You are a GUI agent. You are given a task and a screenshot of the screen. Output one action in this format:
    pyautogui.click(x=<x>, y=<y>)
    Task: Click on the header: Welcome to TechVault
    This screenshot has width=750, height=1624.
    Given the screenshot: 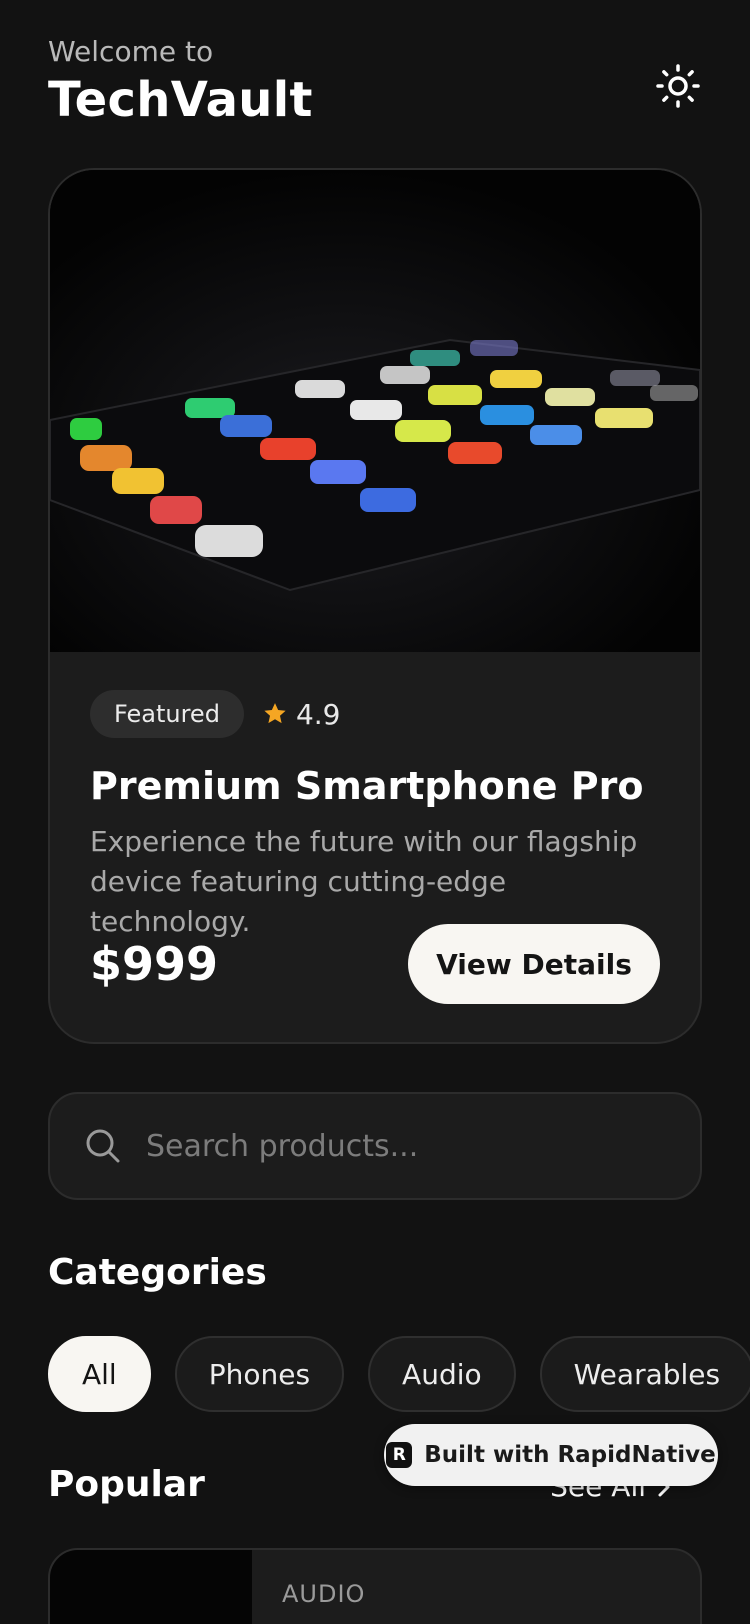 What is the action you would take?
    pyautogui.click(x=375, y=84)
    